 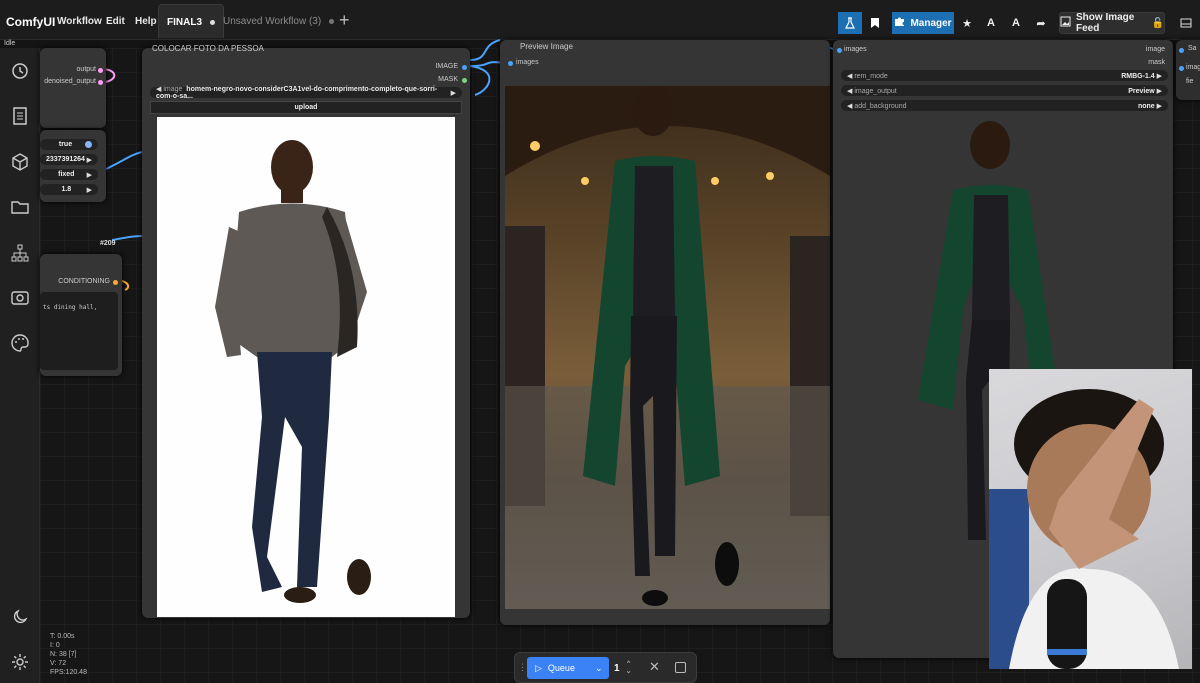 I want to click on cancel-icon: ✕, so click(x=654, y=667).